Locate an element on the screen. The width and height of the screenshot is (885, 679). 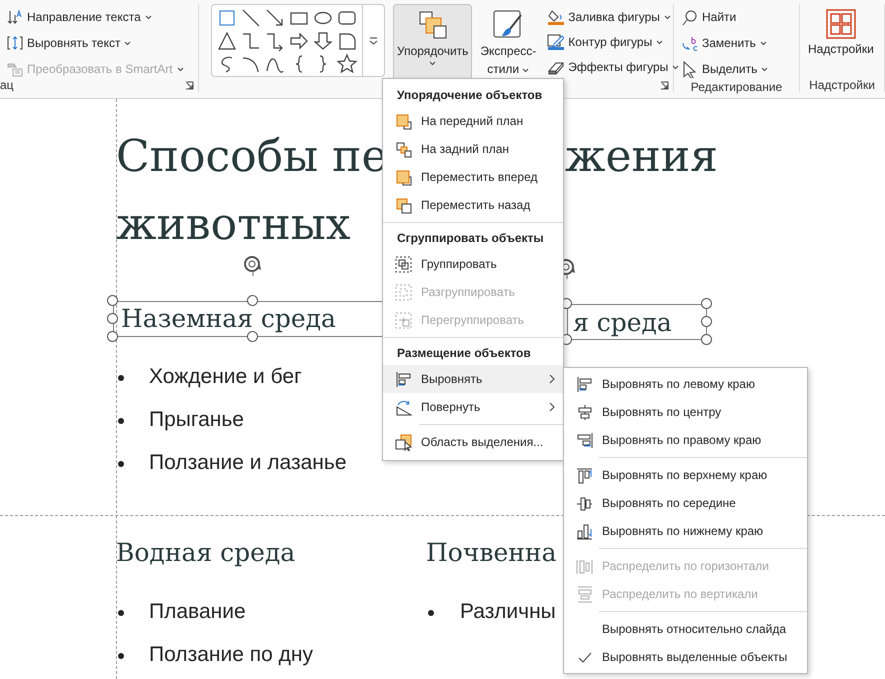
menu-item: Повернуть is located at coordinates (473, 407).